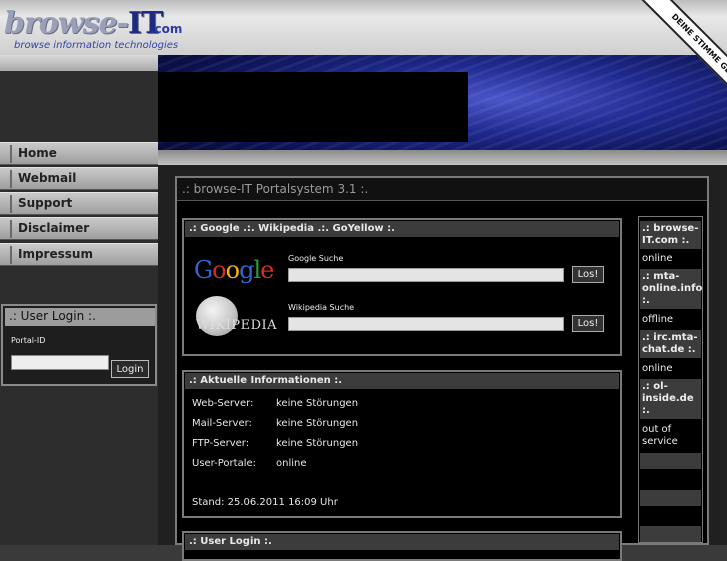 This screenshot has width=727, height=561. What do you see at coordinates (222, 423) in the screenshot?
I see `info-label: Mail-Server:` at bounding box center [222, 423].